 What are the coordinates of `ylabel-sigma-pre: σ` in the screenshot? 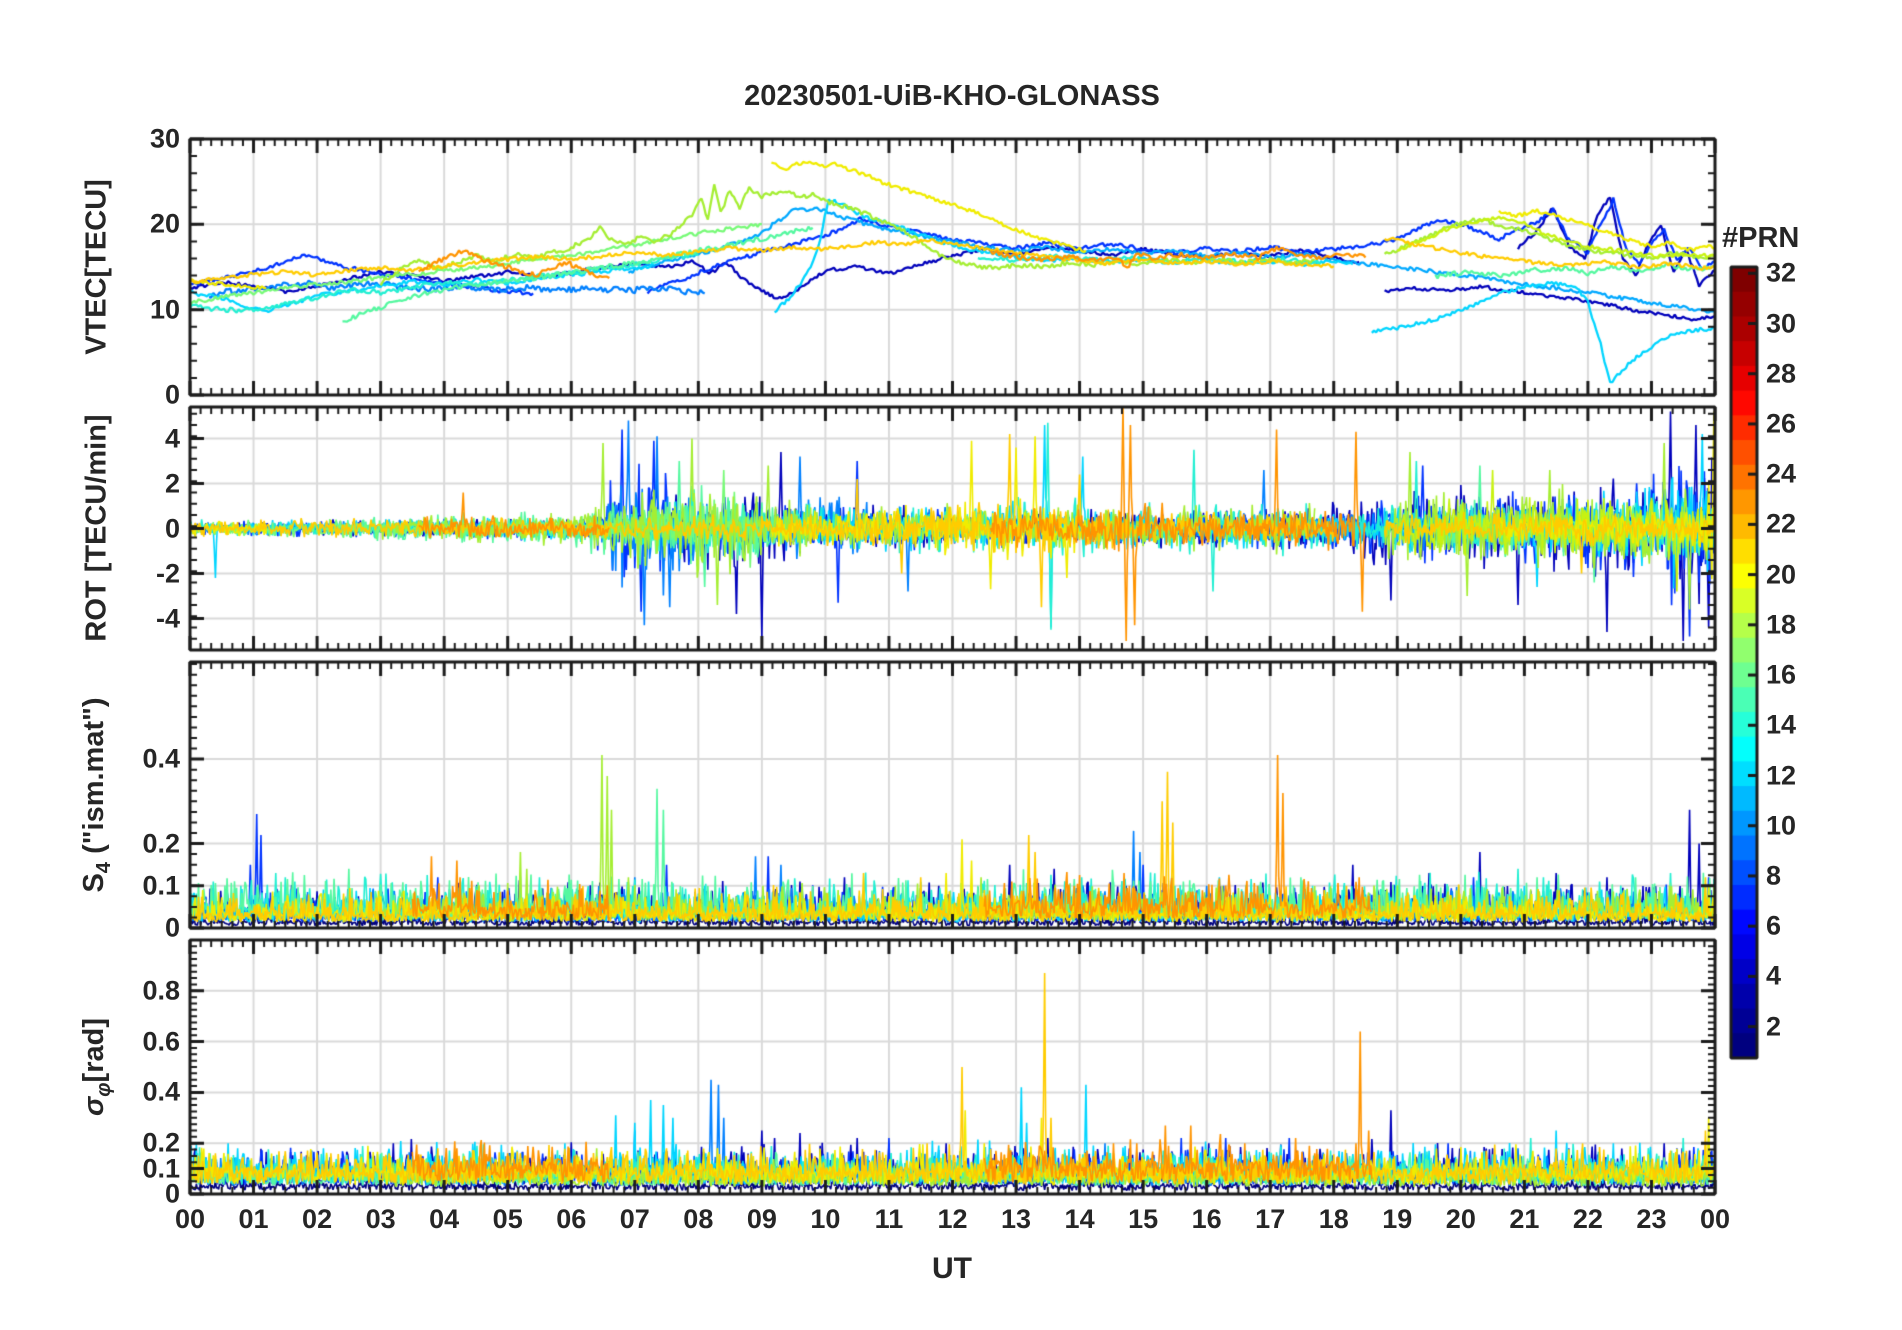 It's located at (94, 1106).